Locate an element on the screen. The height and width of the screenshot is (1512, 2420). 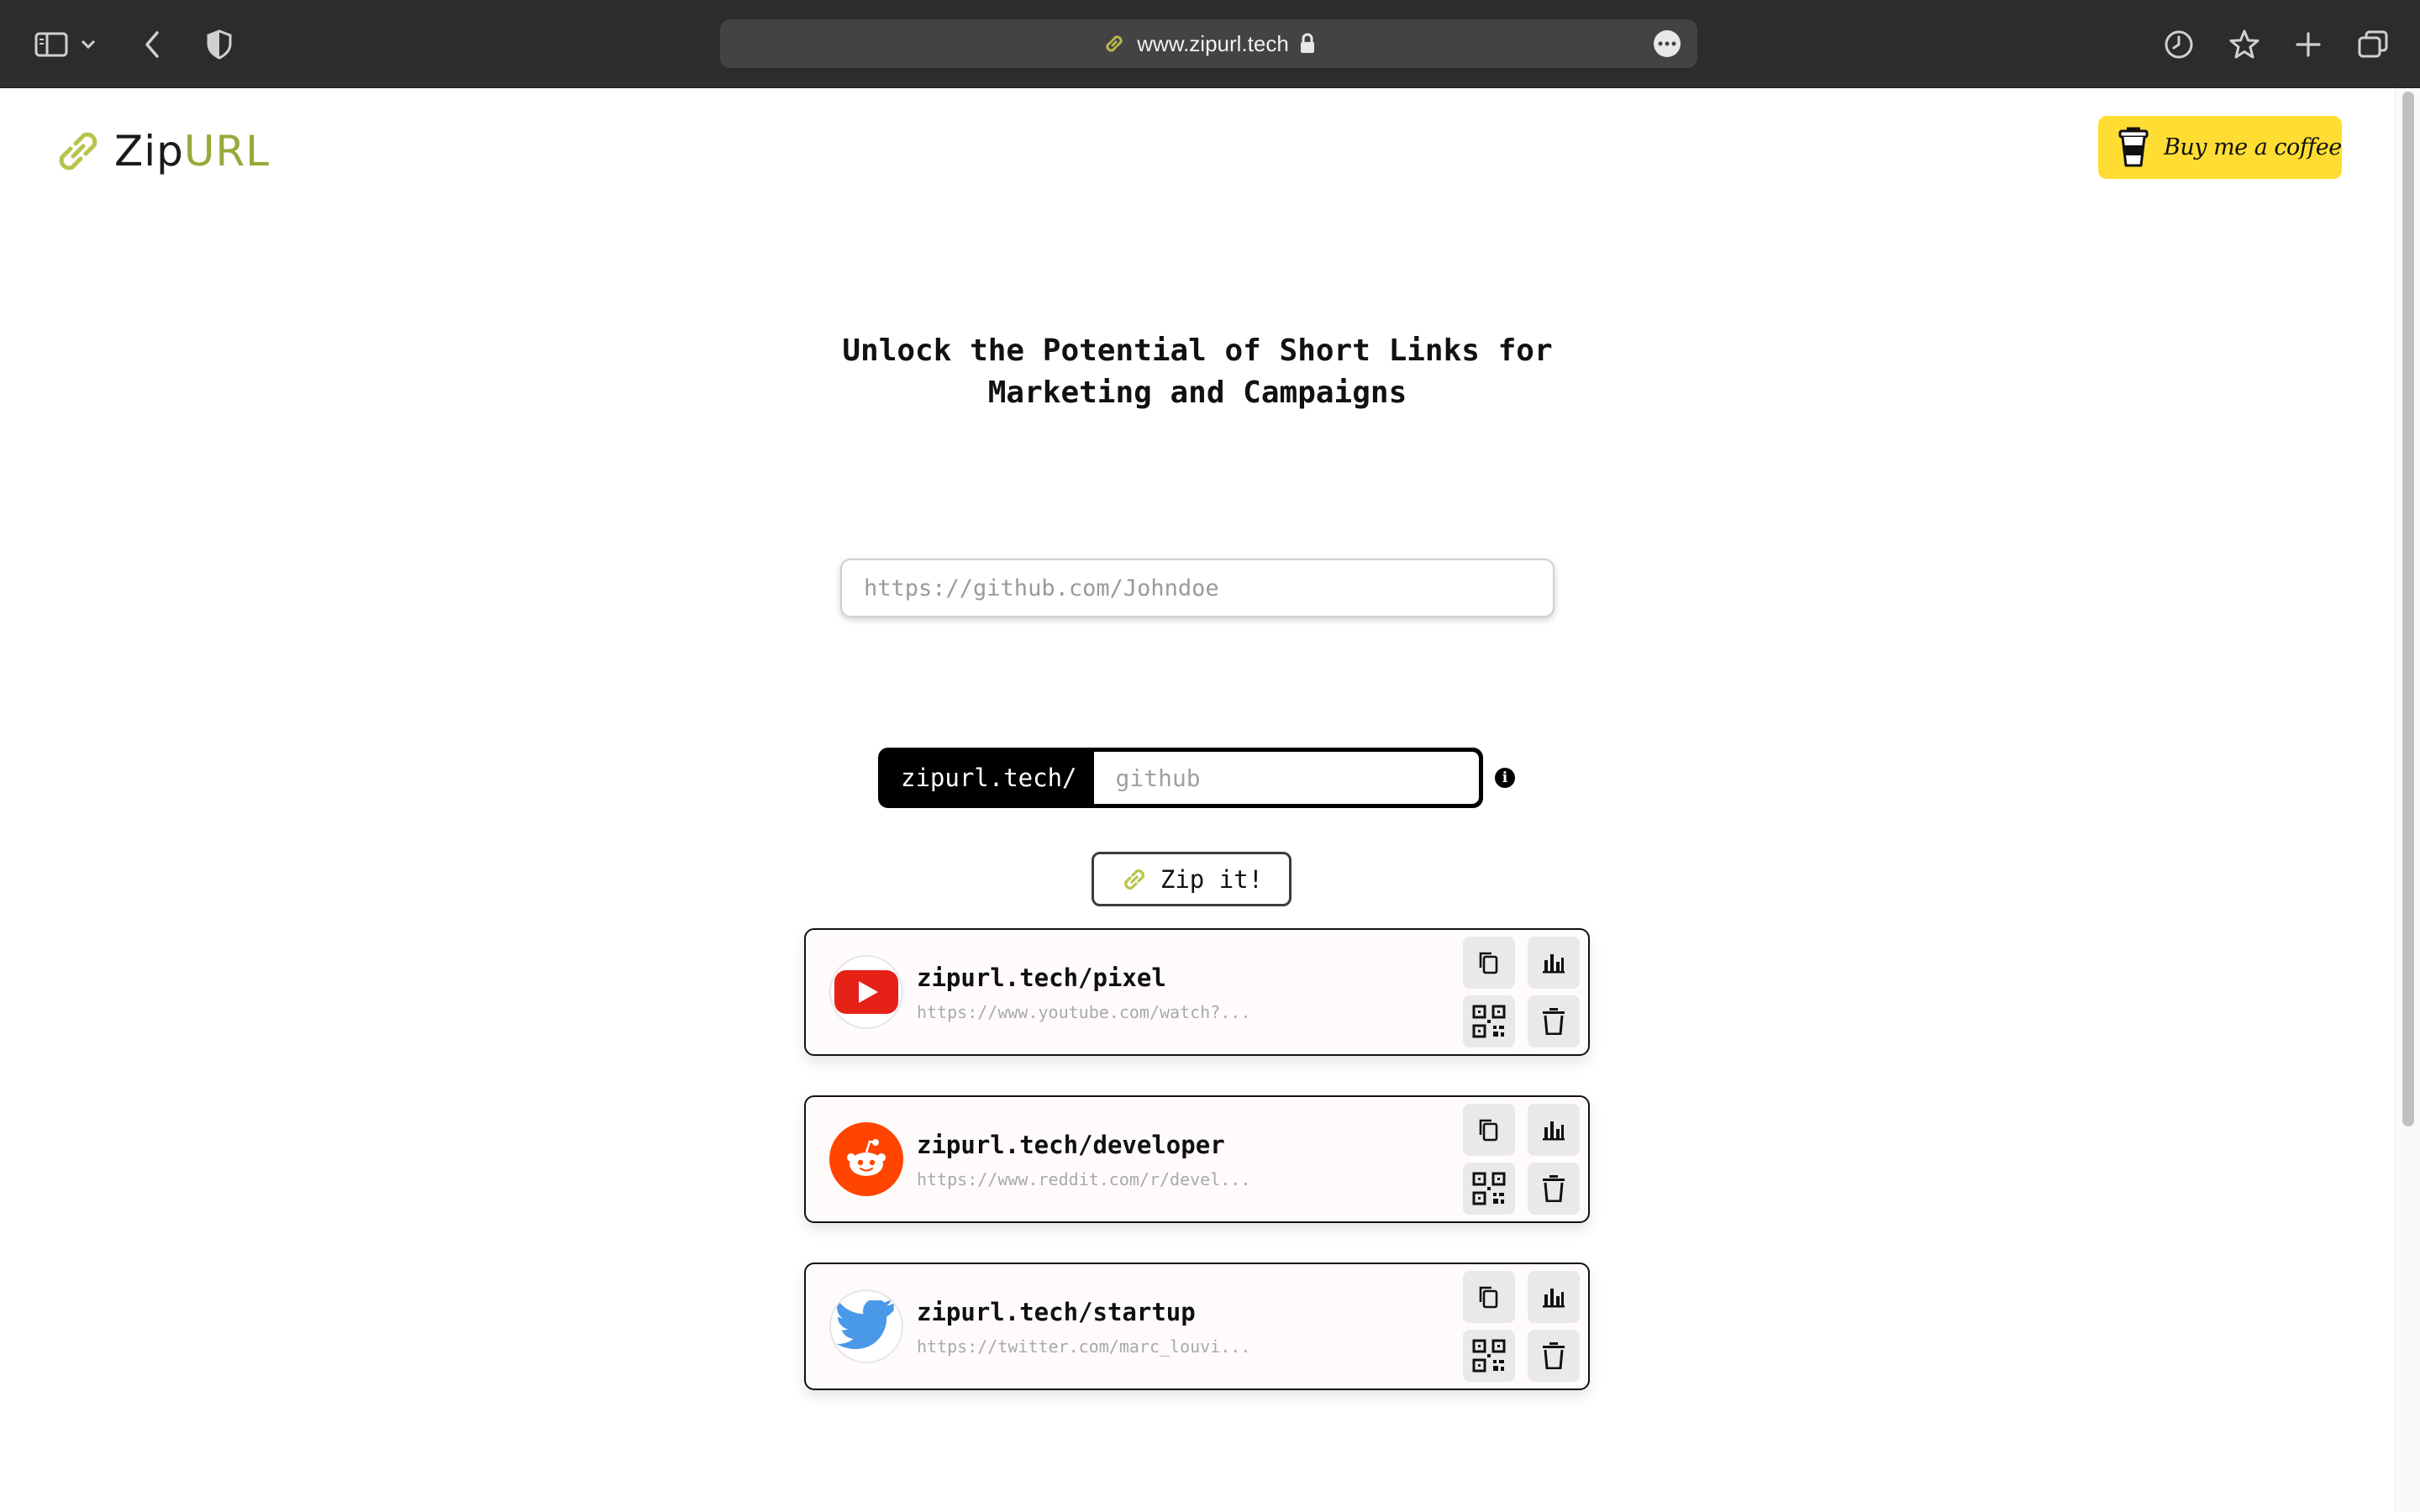
address-text: www.zipurl.tech is located at coordinates (1213, 43).